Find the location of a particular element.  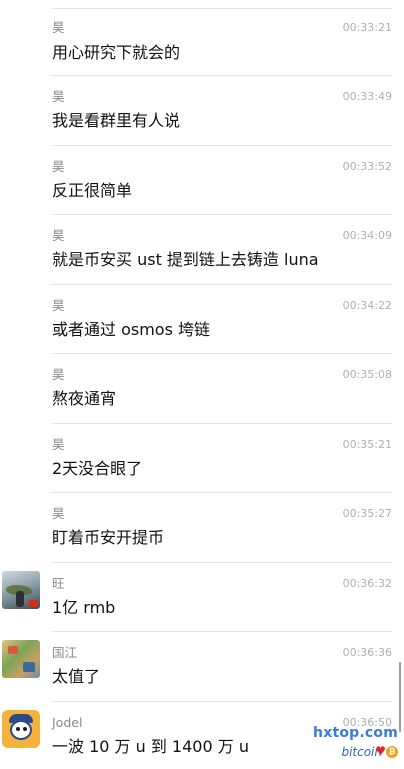

message-item: 昊 00:34:09 就是币安买 ust 提到链上去铸造 luna is located at coordinates (202, 250).